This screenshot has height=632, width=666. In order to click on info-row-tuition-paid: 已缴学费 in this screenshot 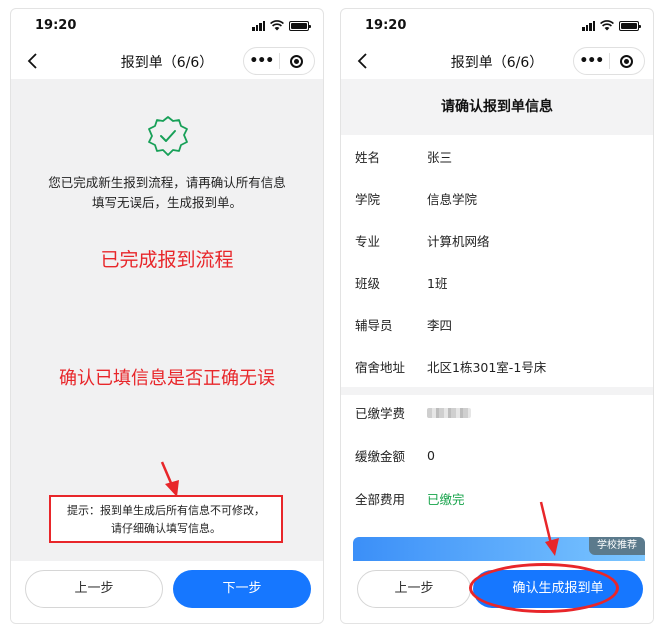, I will do `click(497, 412)`.